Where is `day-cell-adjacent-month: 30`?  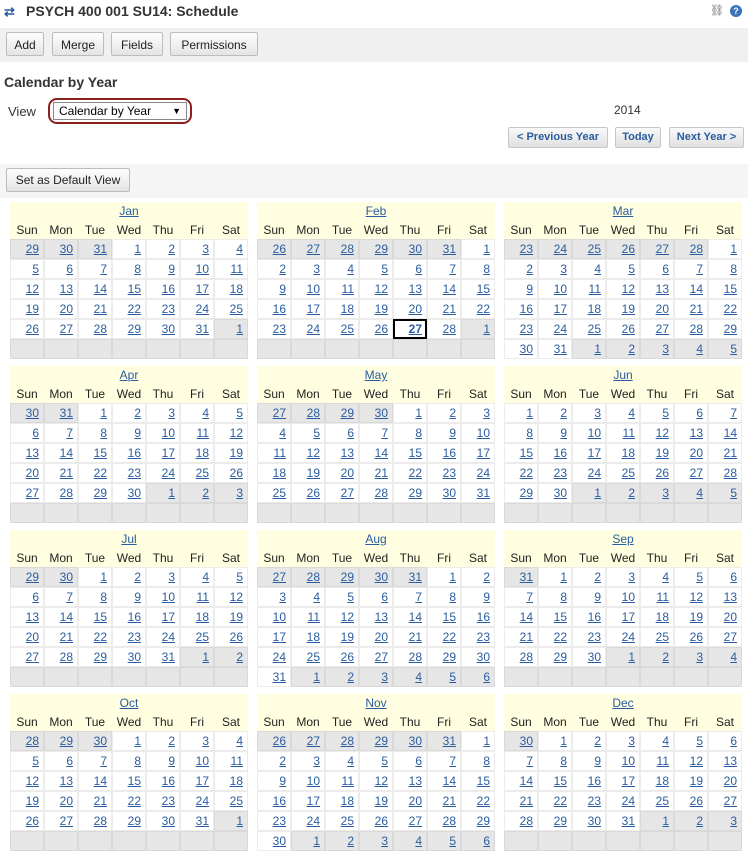 day-cell-adjacent-month: 30 is located at coordinates (410, 741).